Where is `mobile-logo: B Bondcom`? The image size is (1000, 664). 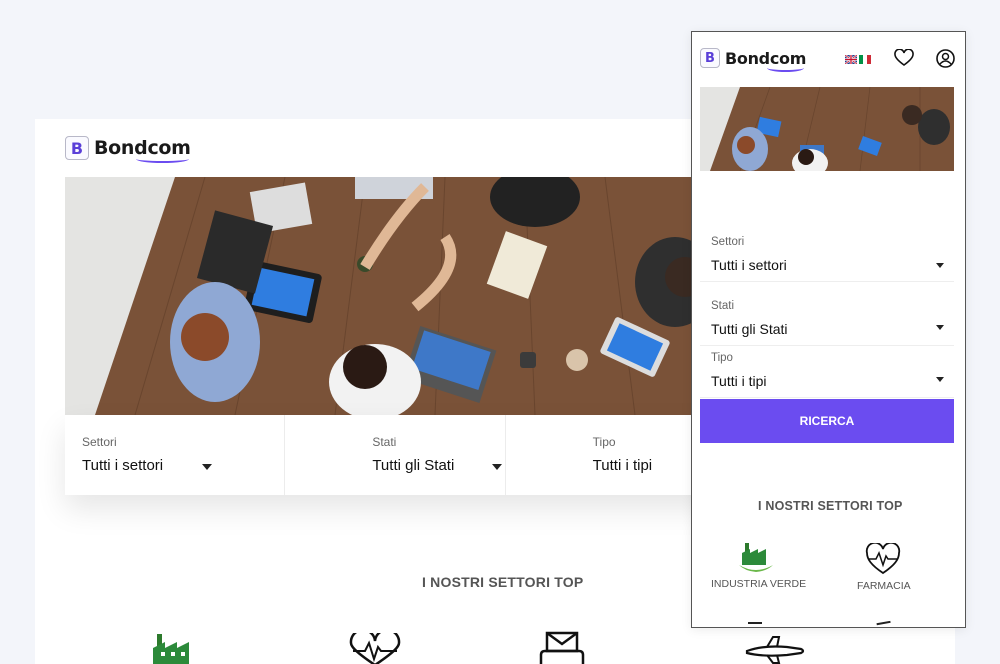 mobile-logo: B Bondcom is located at coordinates (753, 60).